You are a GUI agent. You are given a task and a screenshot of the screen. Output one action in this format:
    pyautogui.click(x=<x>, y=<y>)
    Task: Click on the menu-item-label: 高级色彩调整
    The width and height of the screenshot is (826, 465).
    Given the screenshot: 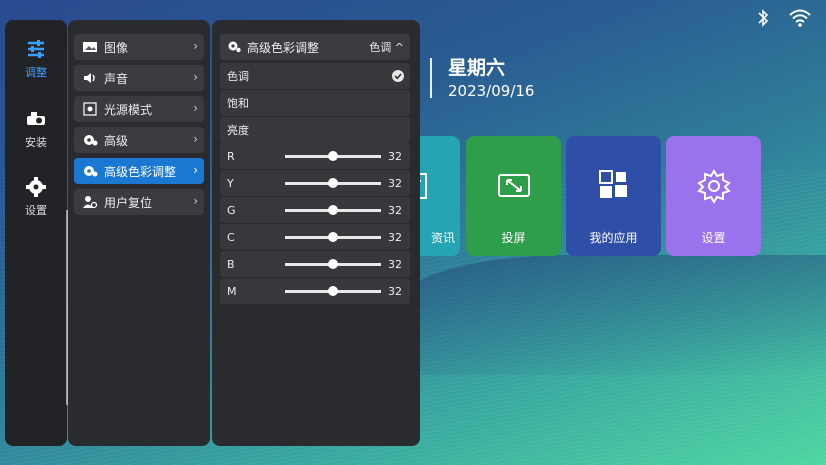 What is the action you would take?
    pyautogui.click(x=140, y=171)
    